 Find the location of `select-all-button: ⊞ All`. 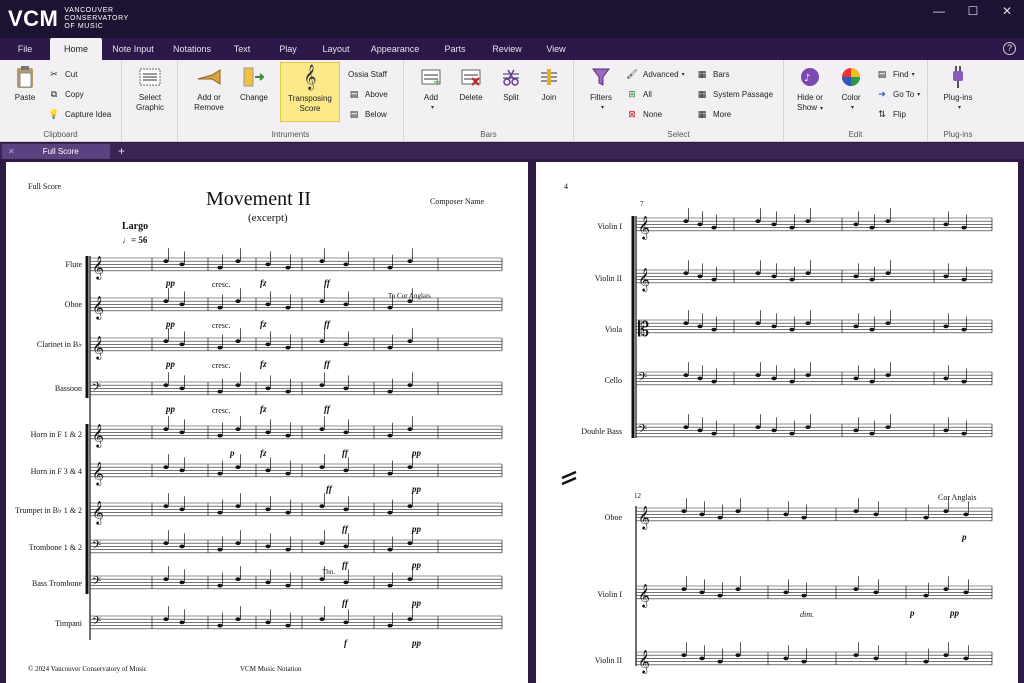

select-all-button: ⊞ All is located at coordinates (639, 94).